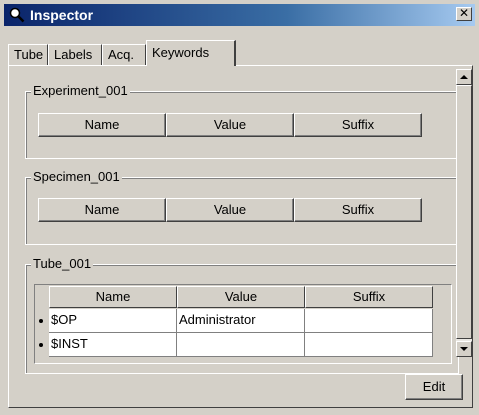 Image resolution: width=479 pixels, height=415 pixels. Describe the element at coordinates (191, 53) in the screenshot. I see `tab-keywords: Keywords` at that location.